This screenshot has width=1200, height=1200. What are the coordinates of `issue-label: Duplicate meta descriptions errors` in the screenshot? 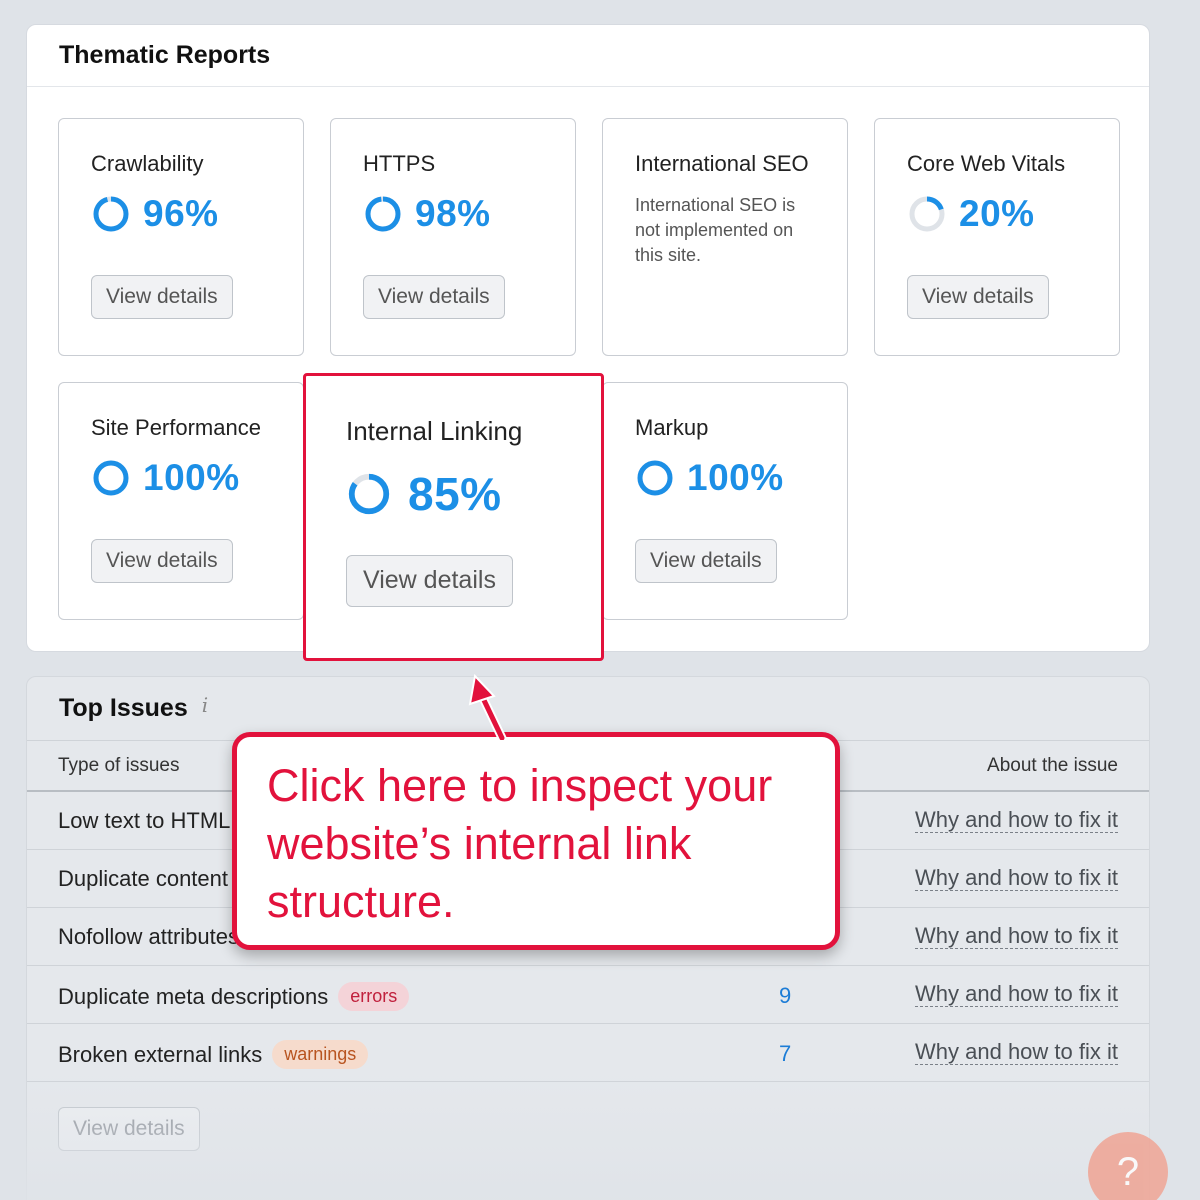 It's located at (234, 996).